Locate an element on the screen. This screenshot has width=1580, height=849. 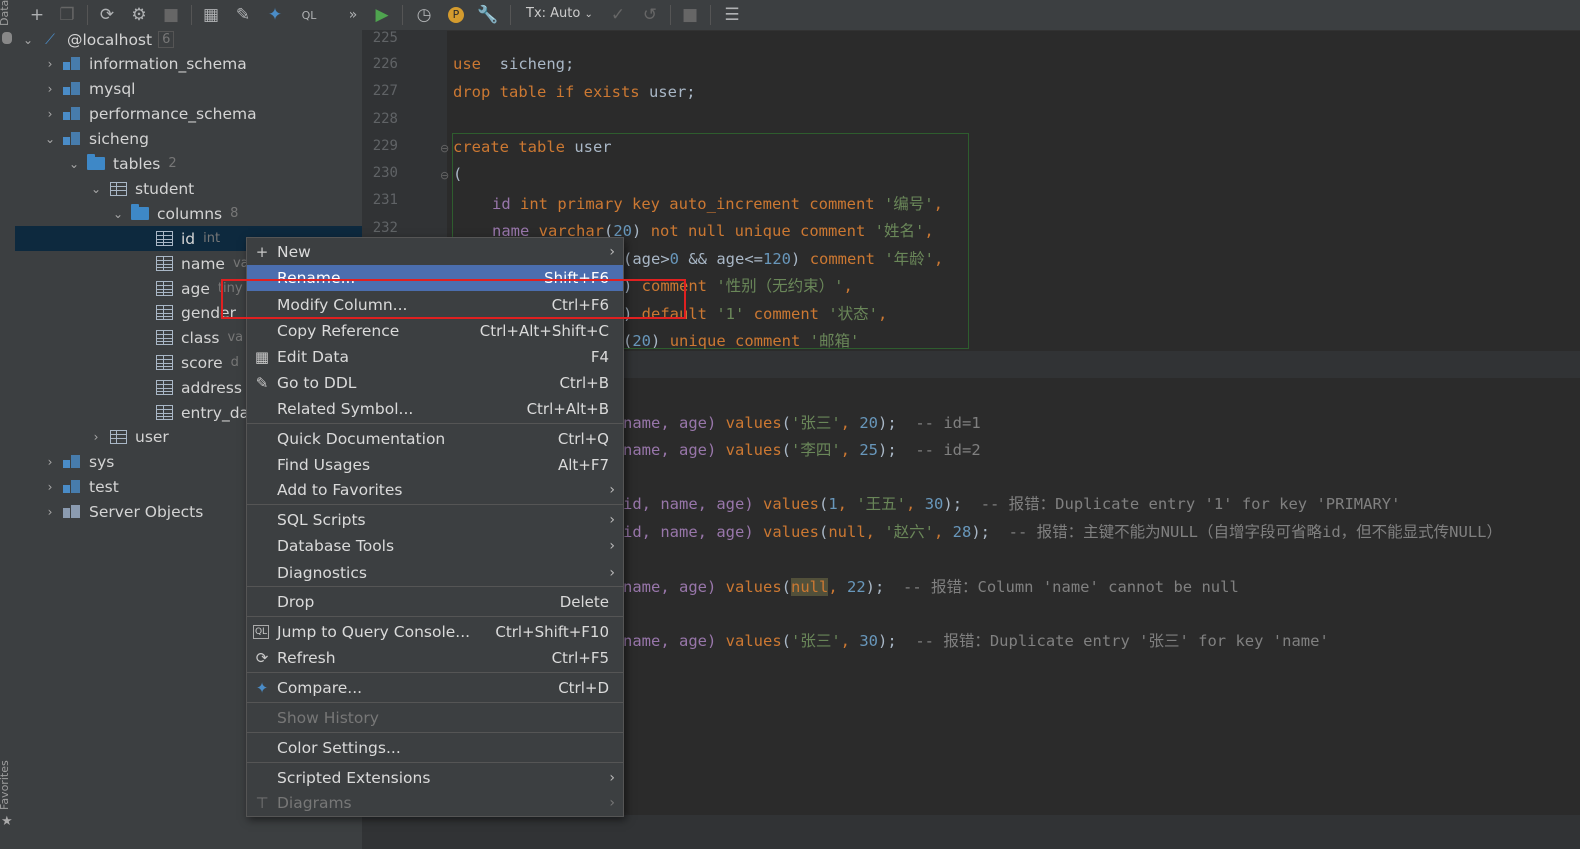
menu-item-diagrams: ⊤ Diagrams › is located at coordinates (435, 803).